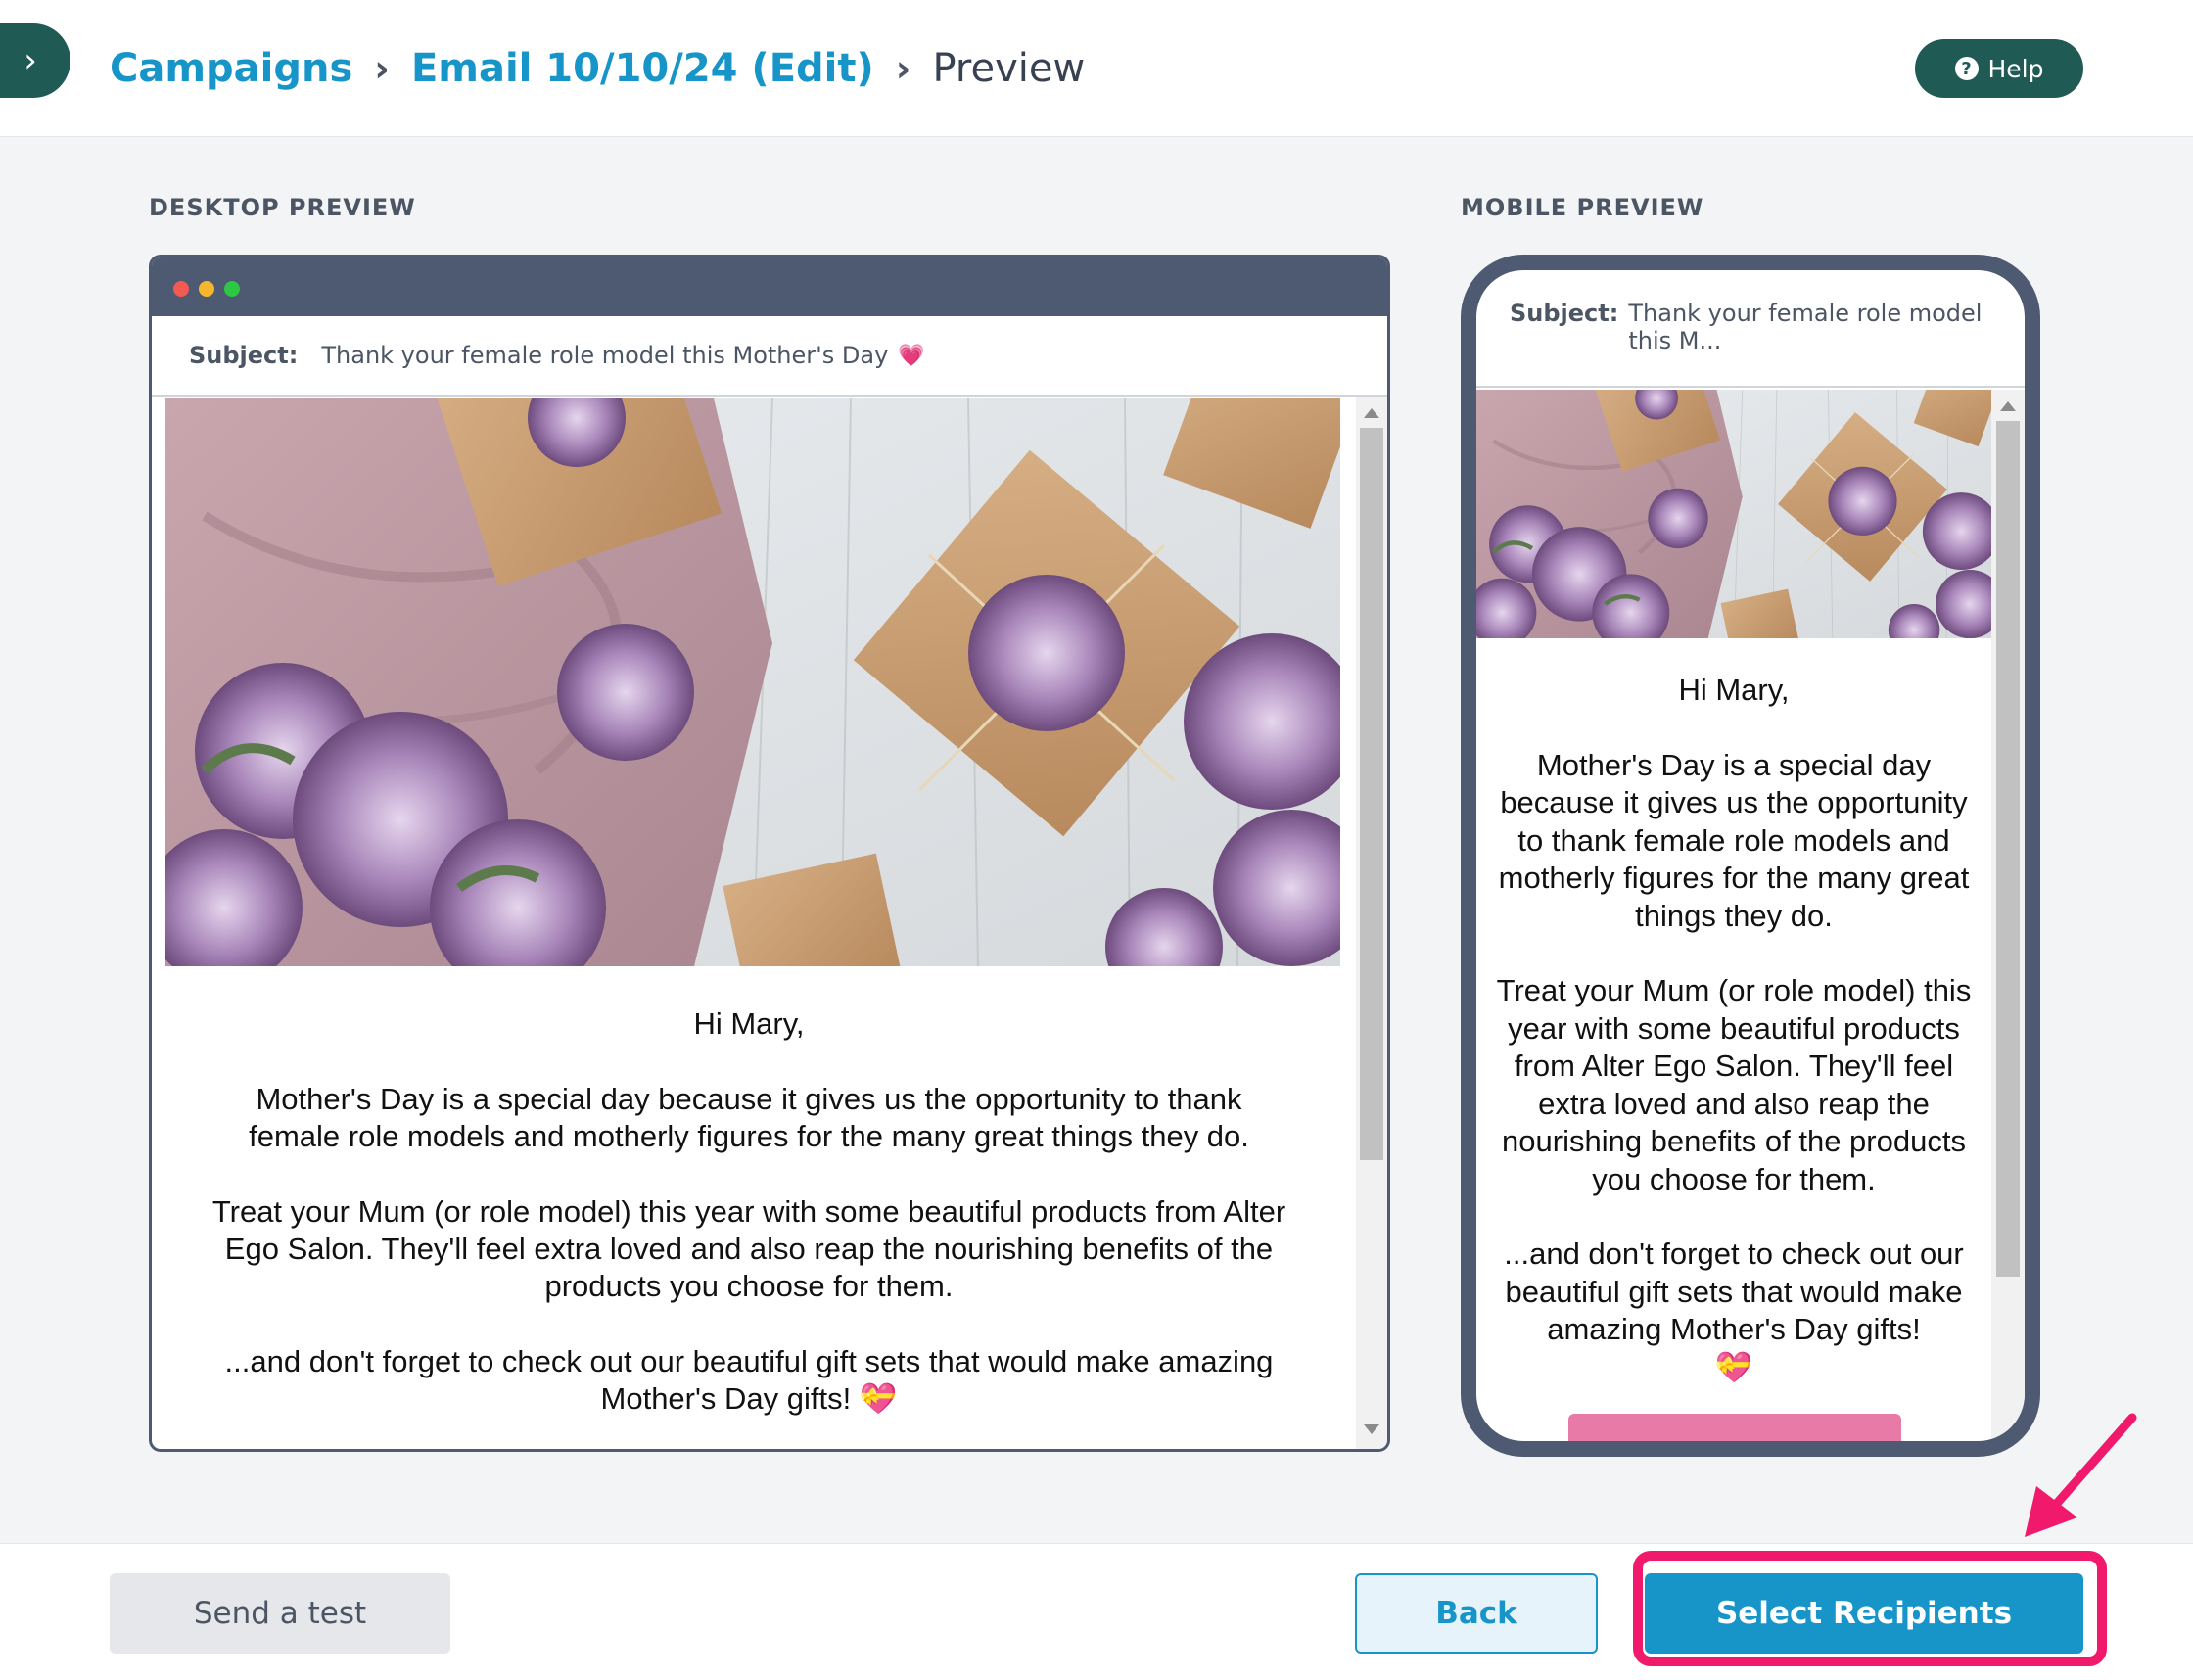 The height and width of the screenshot is (1680, 2193). What do you see at coordinates (231, 68) in the screenshot?
I see `breadcrumb-campaigns-link: Campaigns` at bounding box center [231, 68].